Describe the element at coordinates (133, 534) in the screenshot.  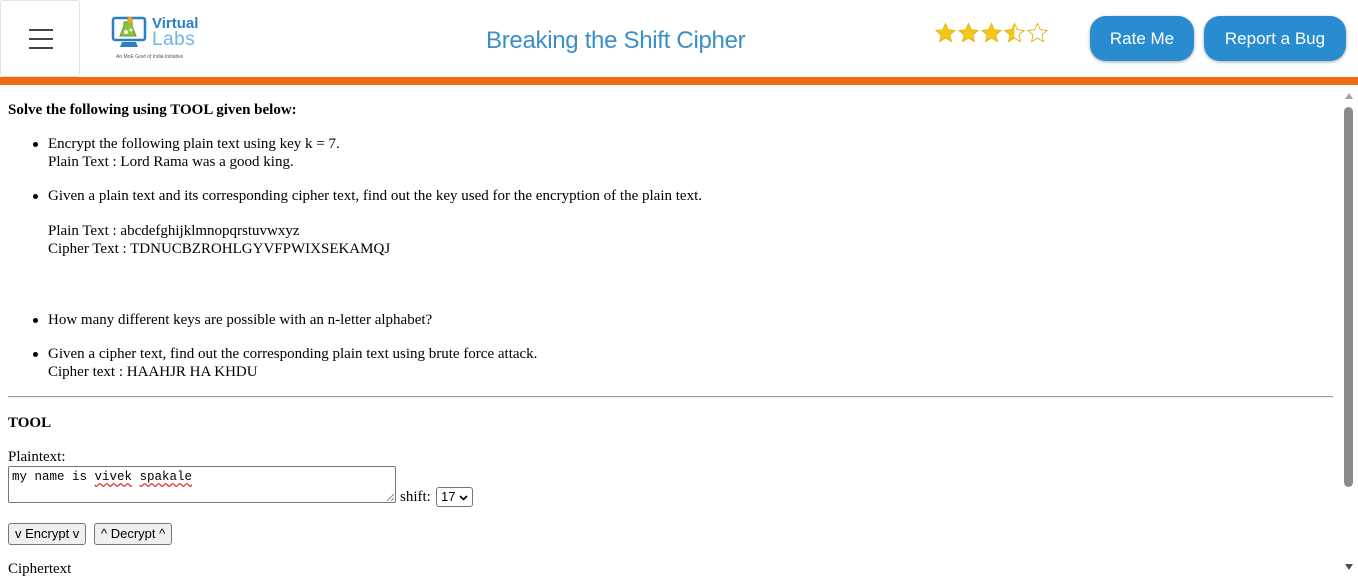
I see `decrypt-button: ^ Decrypt ^` at that location.